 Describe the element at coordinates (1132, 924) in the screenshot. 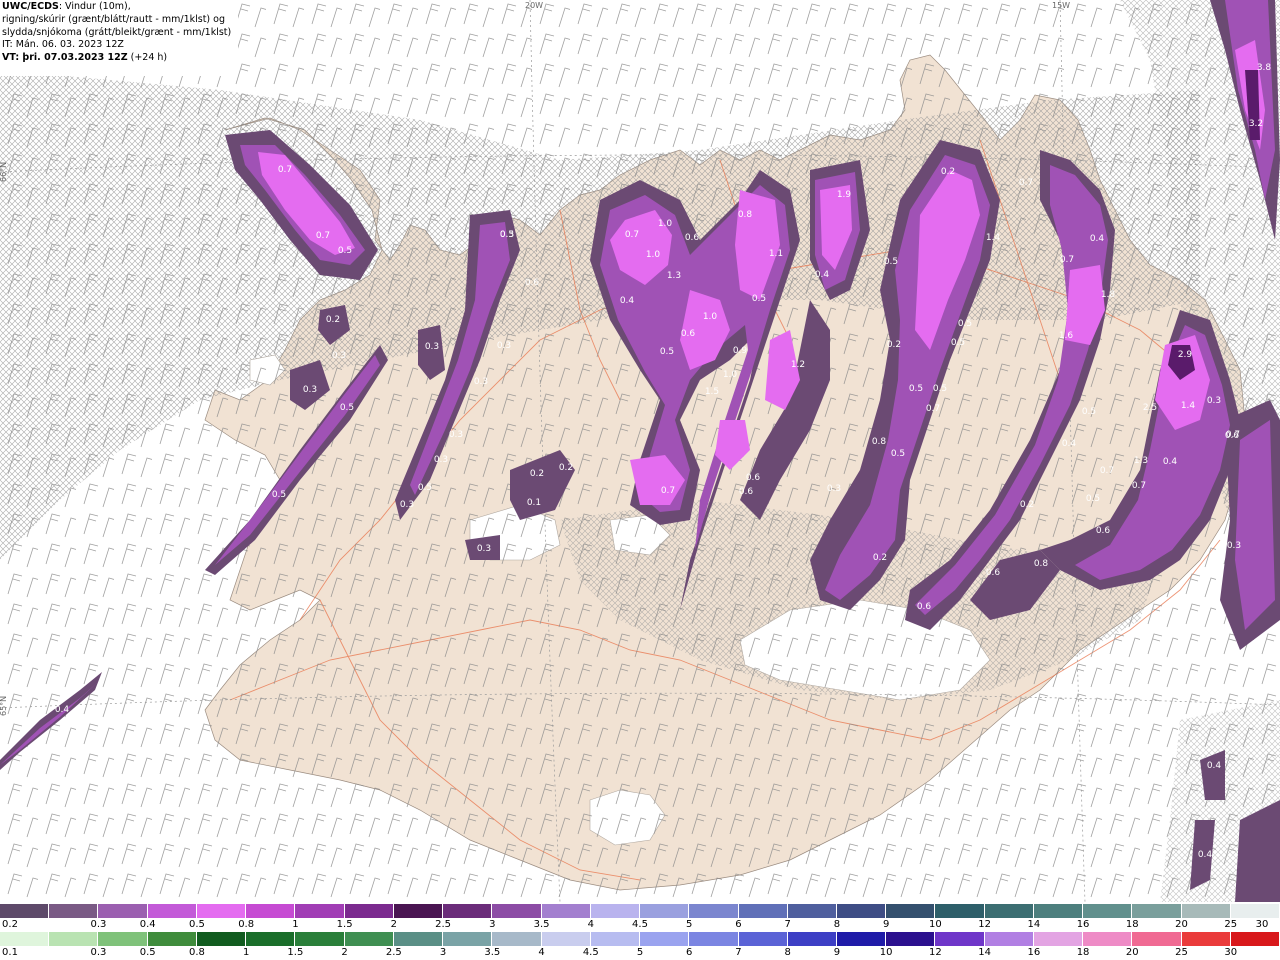

I see `snow-scale-tick-label: 18` at that location.